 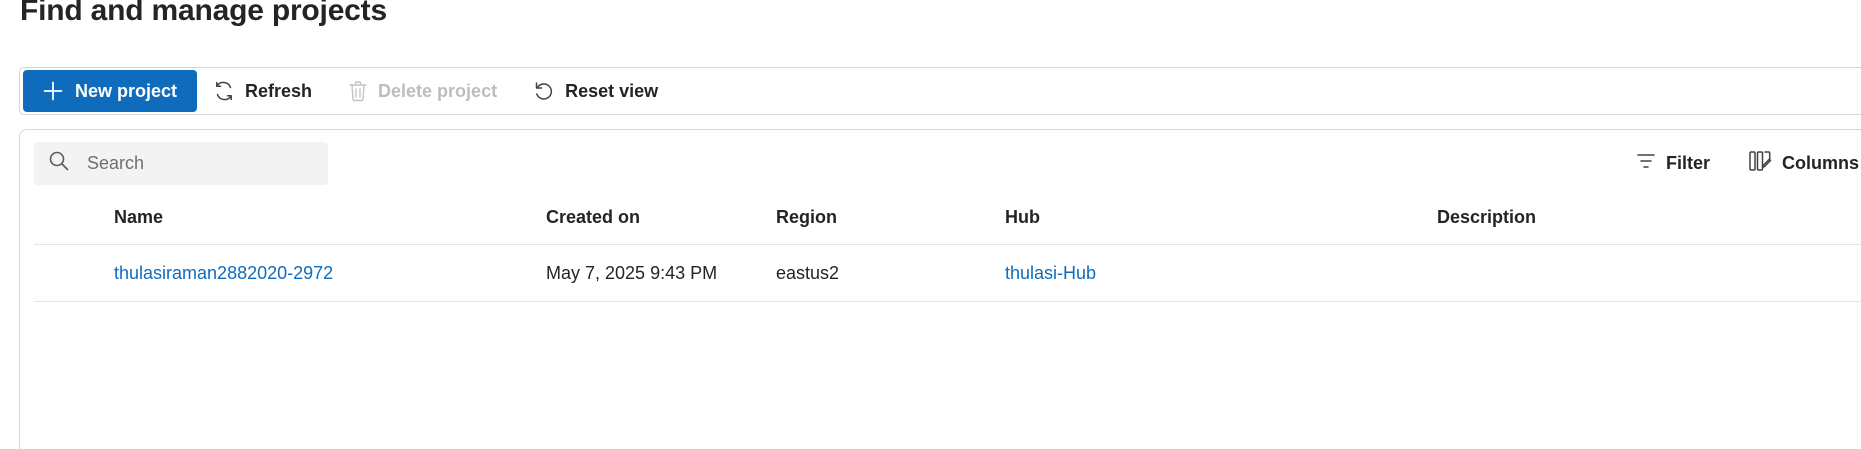 I want to click on delete-project-button: Delete project, so click(x=422, y=91).